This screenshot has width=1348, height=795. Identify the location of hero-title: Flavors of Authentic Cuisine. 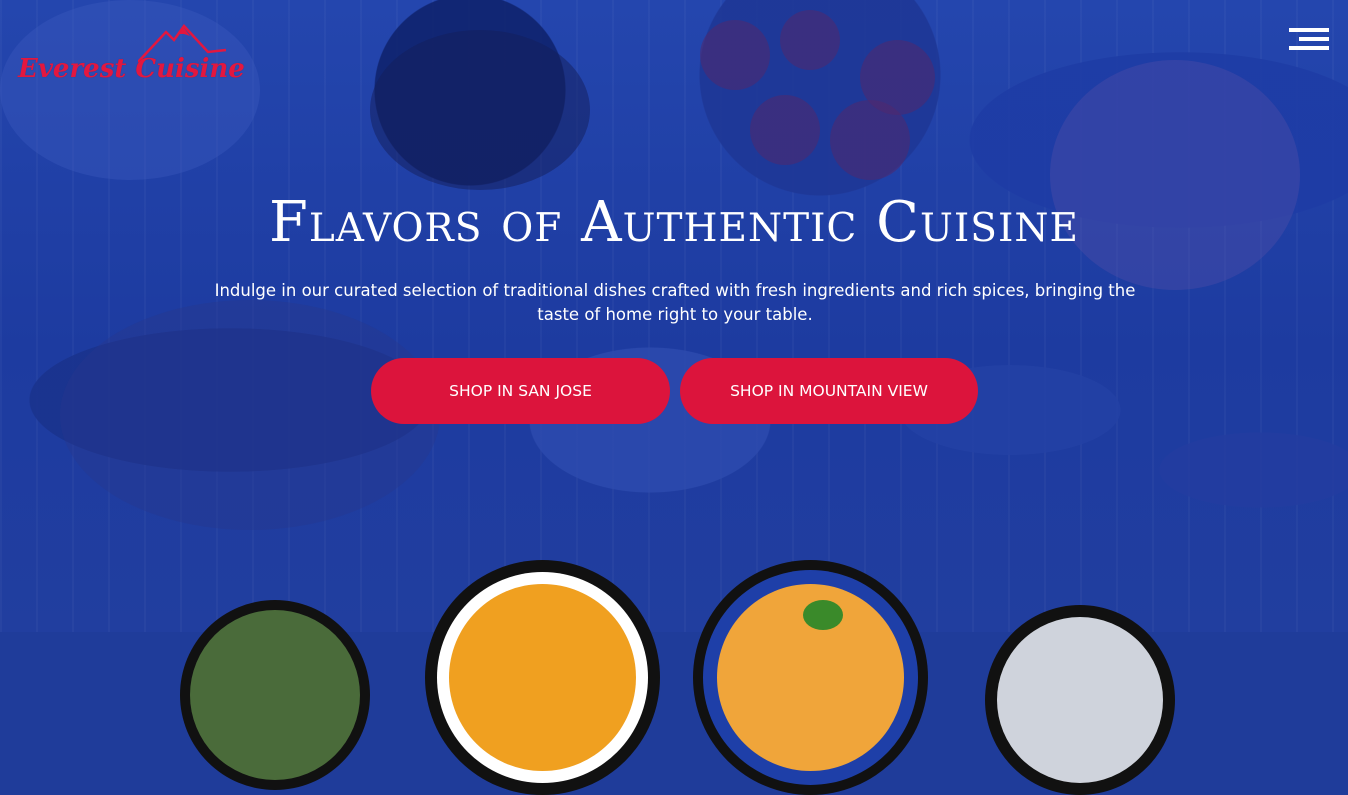
(674, 222).